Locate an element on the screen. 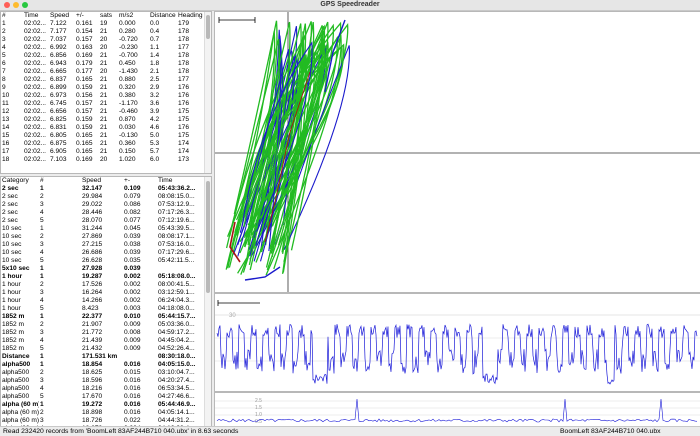 The width and height of the screenshot is (700, 436). records-row: 14 02:02... 6.831 0.159 21 0.030 4.6 176 is located at coordinates (102, 128).